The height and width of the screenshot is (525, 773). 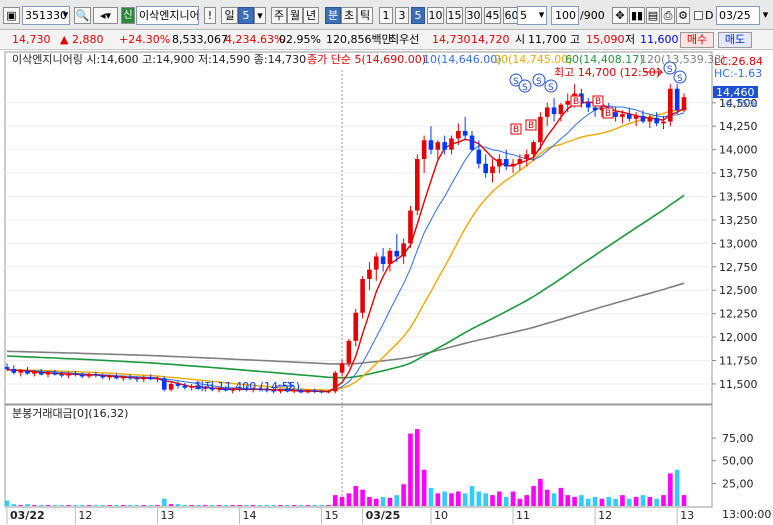 What do you see at coordinates (333, 15) in the screenshot?
I see `tab-minute: 분` at bounding box center [333, 15].